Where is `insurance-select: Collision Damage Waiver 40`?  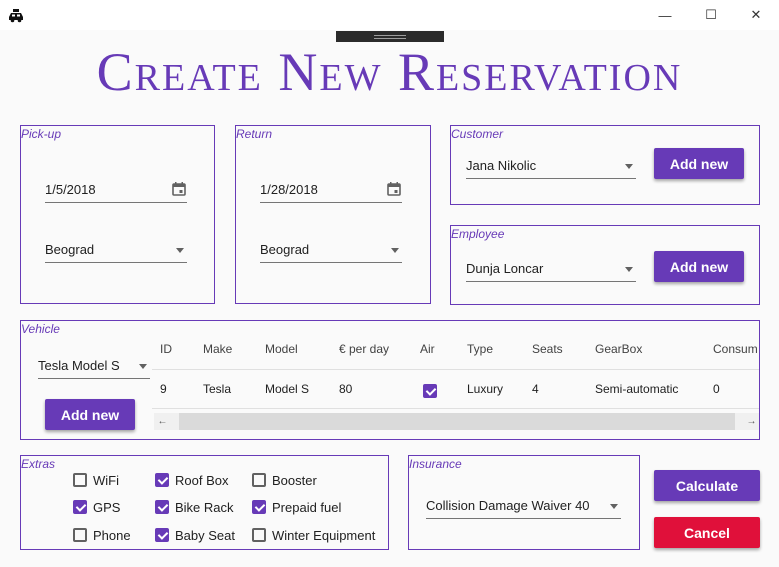
insurance-select: Collision Damage Waiver 40 is located at coordinates (523, 507).